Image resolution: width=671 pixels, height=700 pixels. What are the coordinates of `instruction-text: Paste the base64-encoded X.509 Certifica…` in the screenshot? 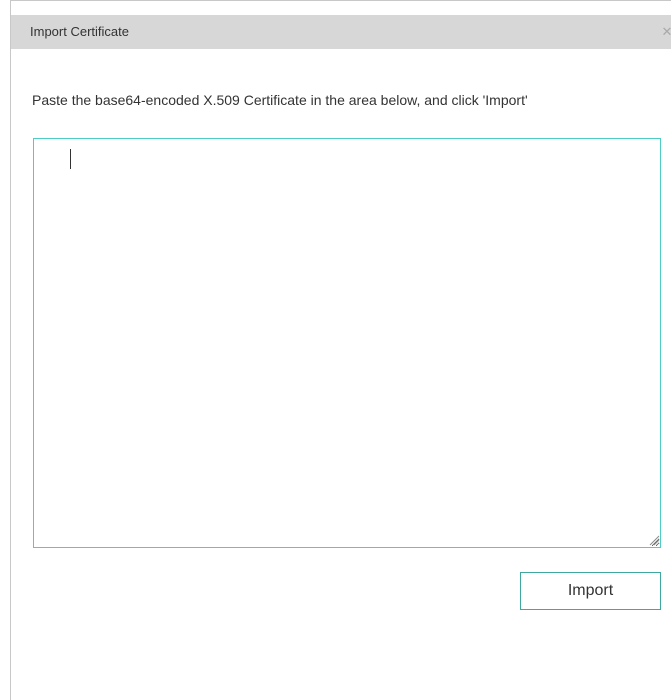 It's located at (280, 100).